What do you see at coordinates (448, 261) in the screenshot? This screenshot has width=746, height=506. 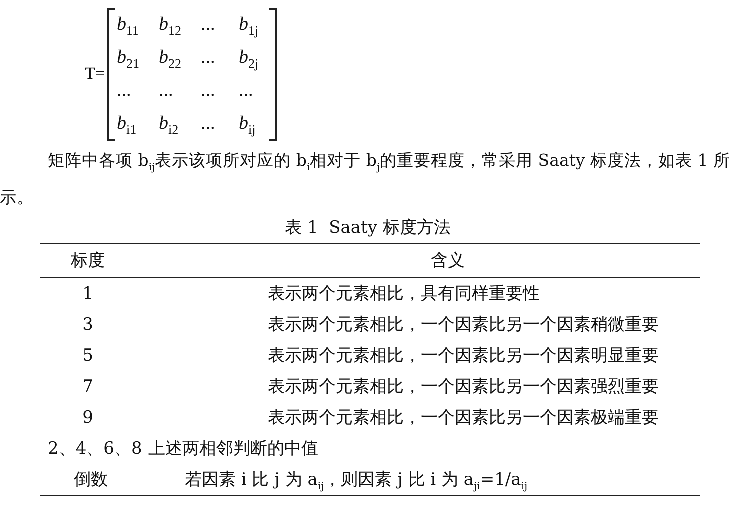 I see `column-header: 含义` at bounding box center [448, 261].